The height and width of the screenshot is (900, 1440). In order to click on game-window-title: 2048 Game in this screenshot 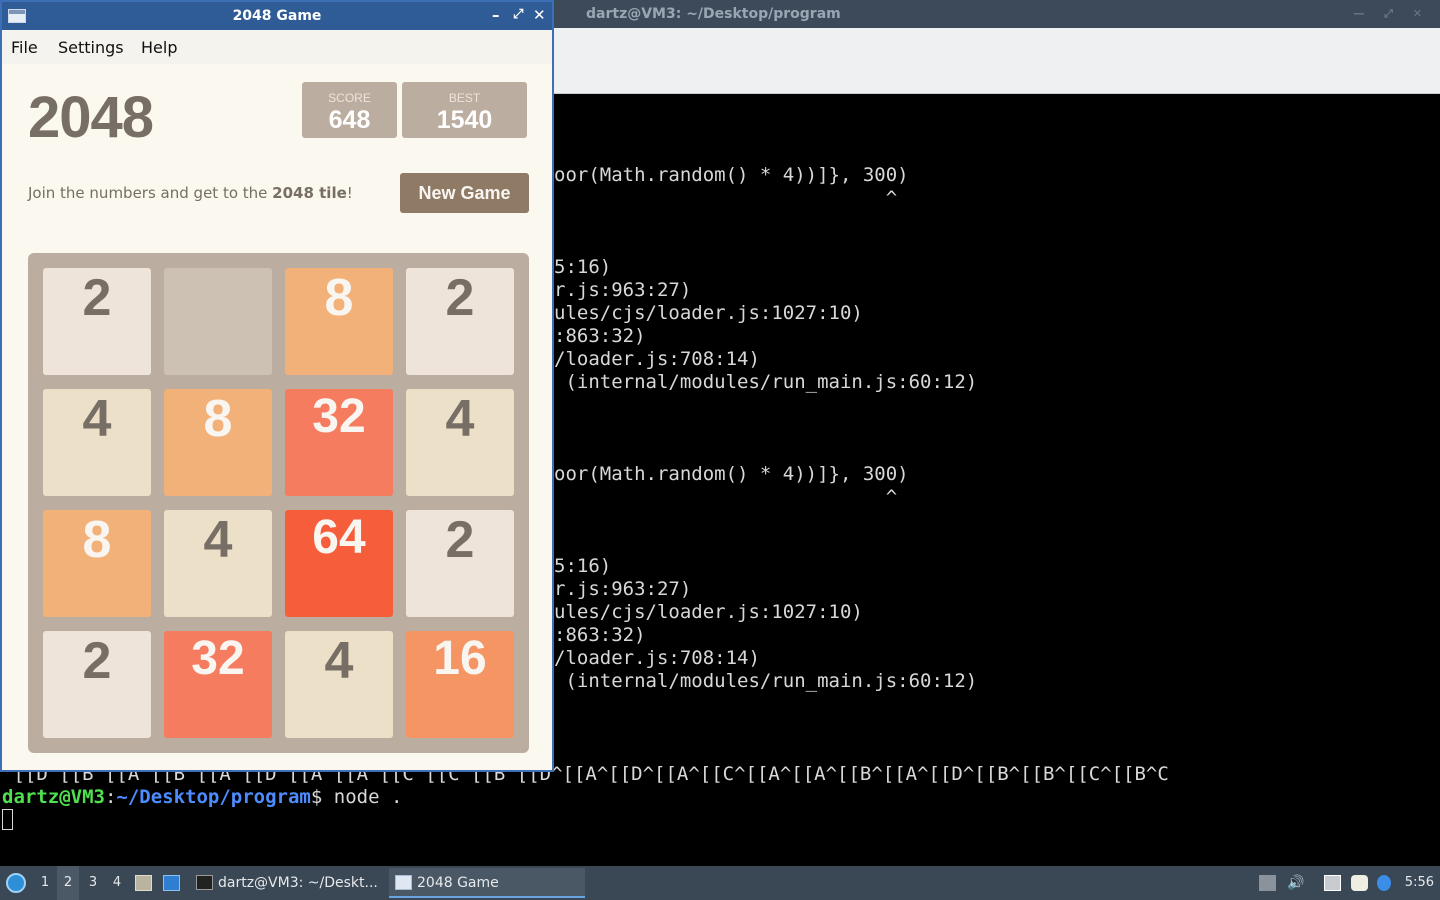, I will do `click(277, 16)`.